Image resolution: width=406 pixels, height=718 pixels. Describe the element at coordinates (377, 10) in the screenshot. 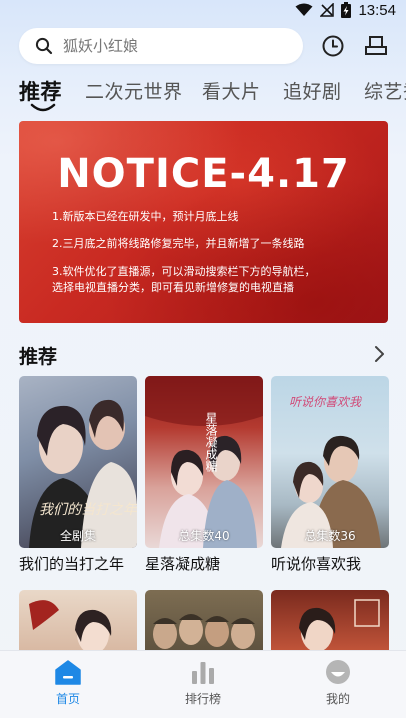

I see `status-time: 13:54` at that location.